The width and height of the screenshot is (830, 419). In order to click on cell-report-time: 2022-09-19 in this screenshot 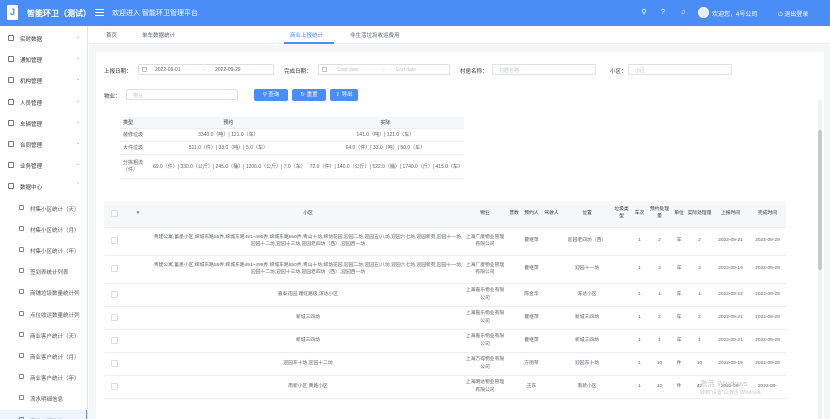, I will do `click(730, 269)`.